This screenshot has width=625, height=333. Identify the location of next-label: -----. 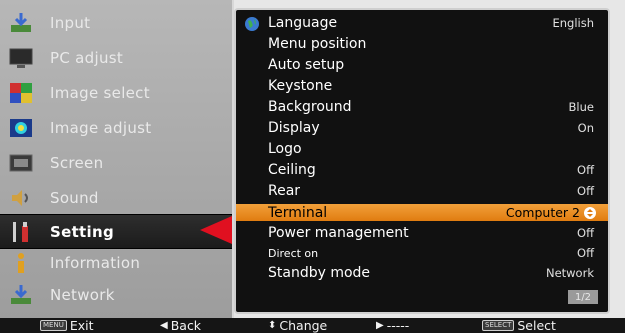
(398, 325).